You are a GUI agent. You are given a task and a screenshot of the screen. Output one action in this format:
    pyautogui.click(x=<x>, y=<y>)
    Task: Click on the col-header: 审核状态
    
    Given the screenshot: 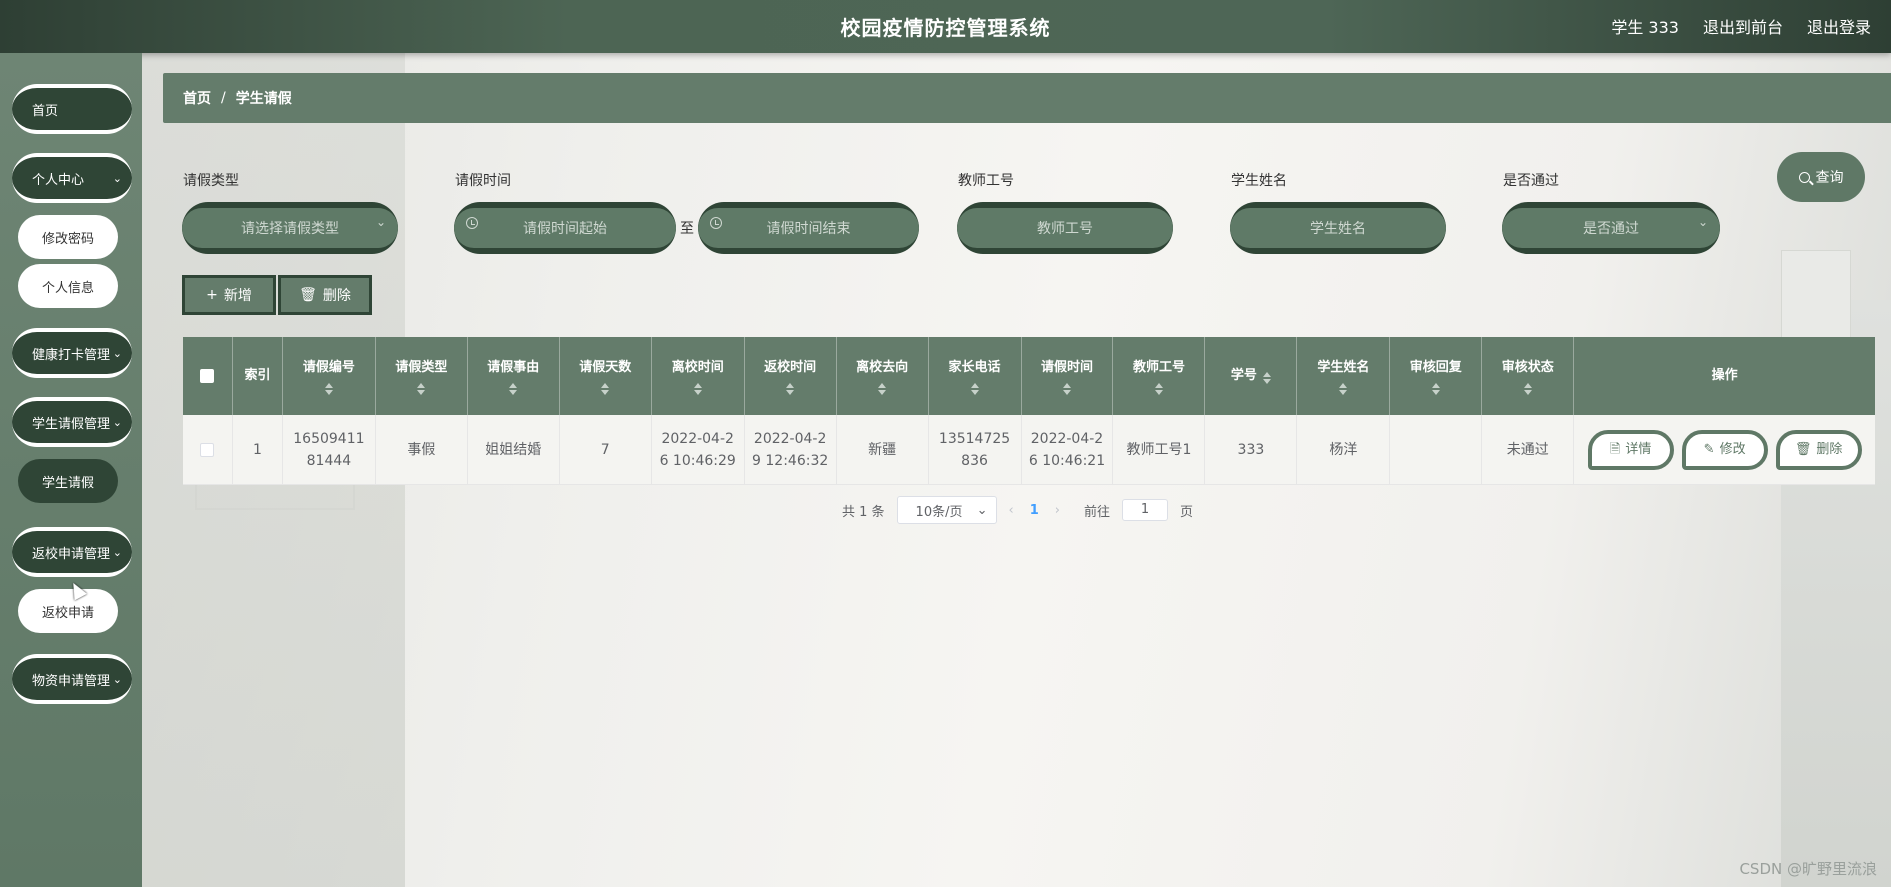 What is the action you would take?
    pyautogui.click(x=1528, y=376)
    